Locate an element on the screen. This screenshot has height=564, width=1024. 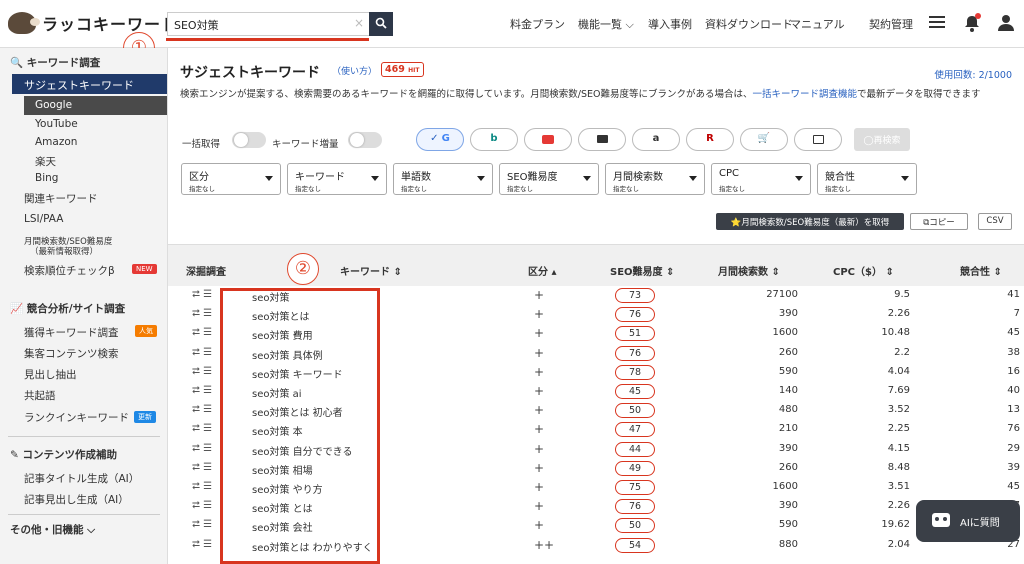
filter-competition: 競合性 指定なし is located at coordinates (867, 179).